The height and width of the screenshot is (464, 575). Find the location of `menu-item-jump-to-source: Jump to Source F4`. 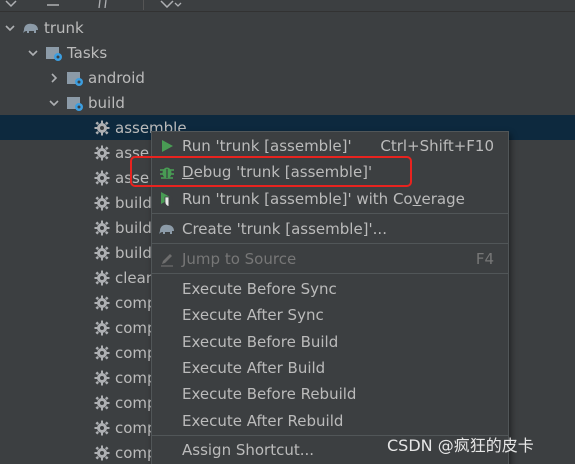

menu-item-jump-to-source: Jump to Source F4 is located at coordinates (330, 259).